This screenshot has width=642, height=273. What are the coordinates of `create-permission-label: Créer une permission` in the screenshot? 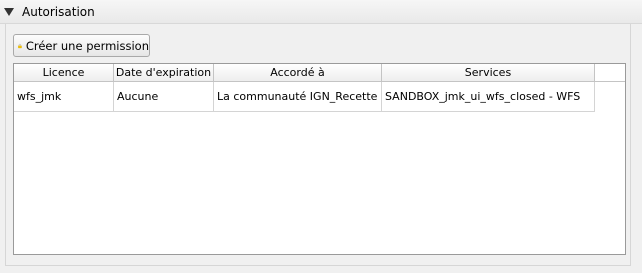 It's located at (87, 45).